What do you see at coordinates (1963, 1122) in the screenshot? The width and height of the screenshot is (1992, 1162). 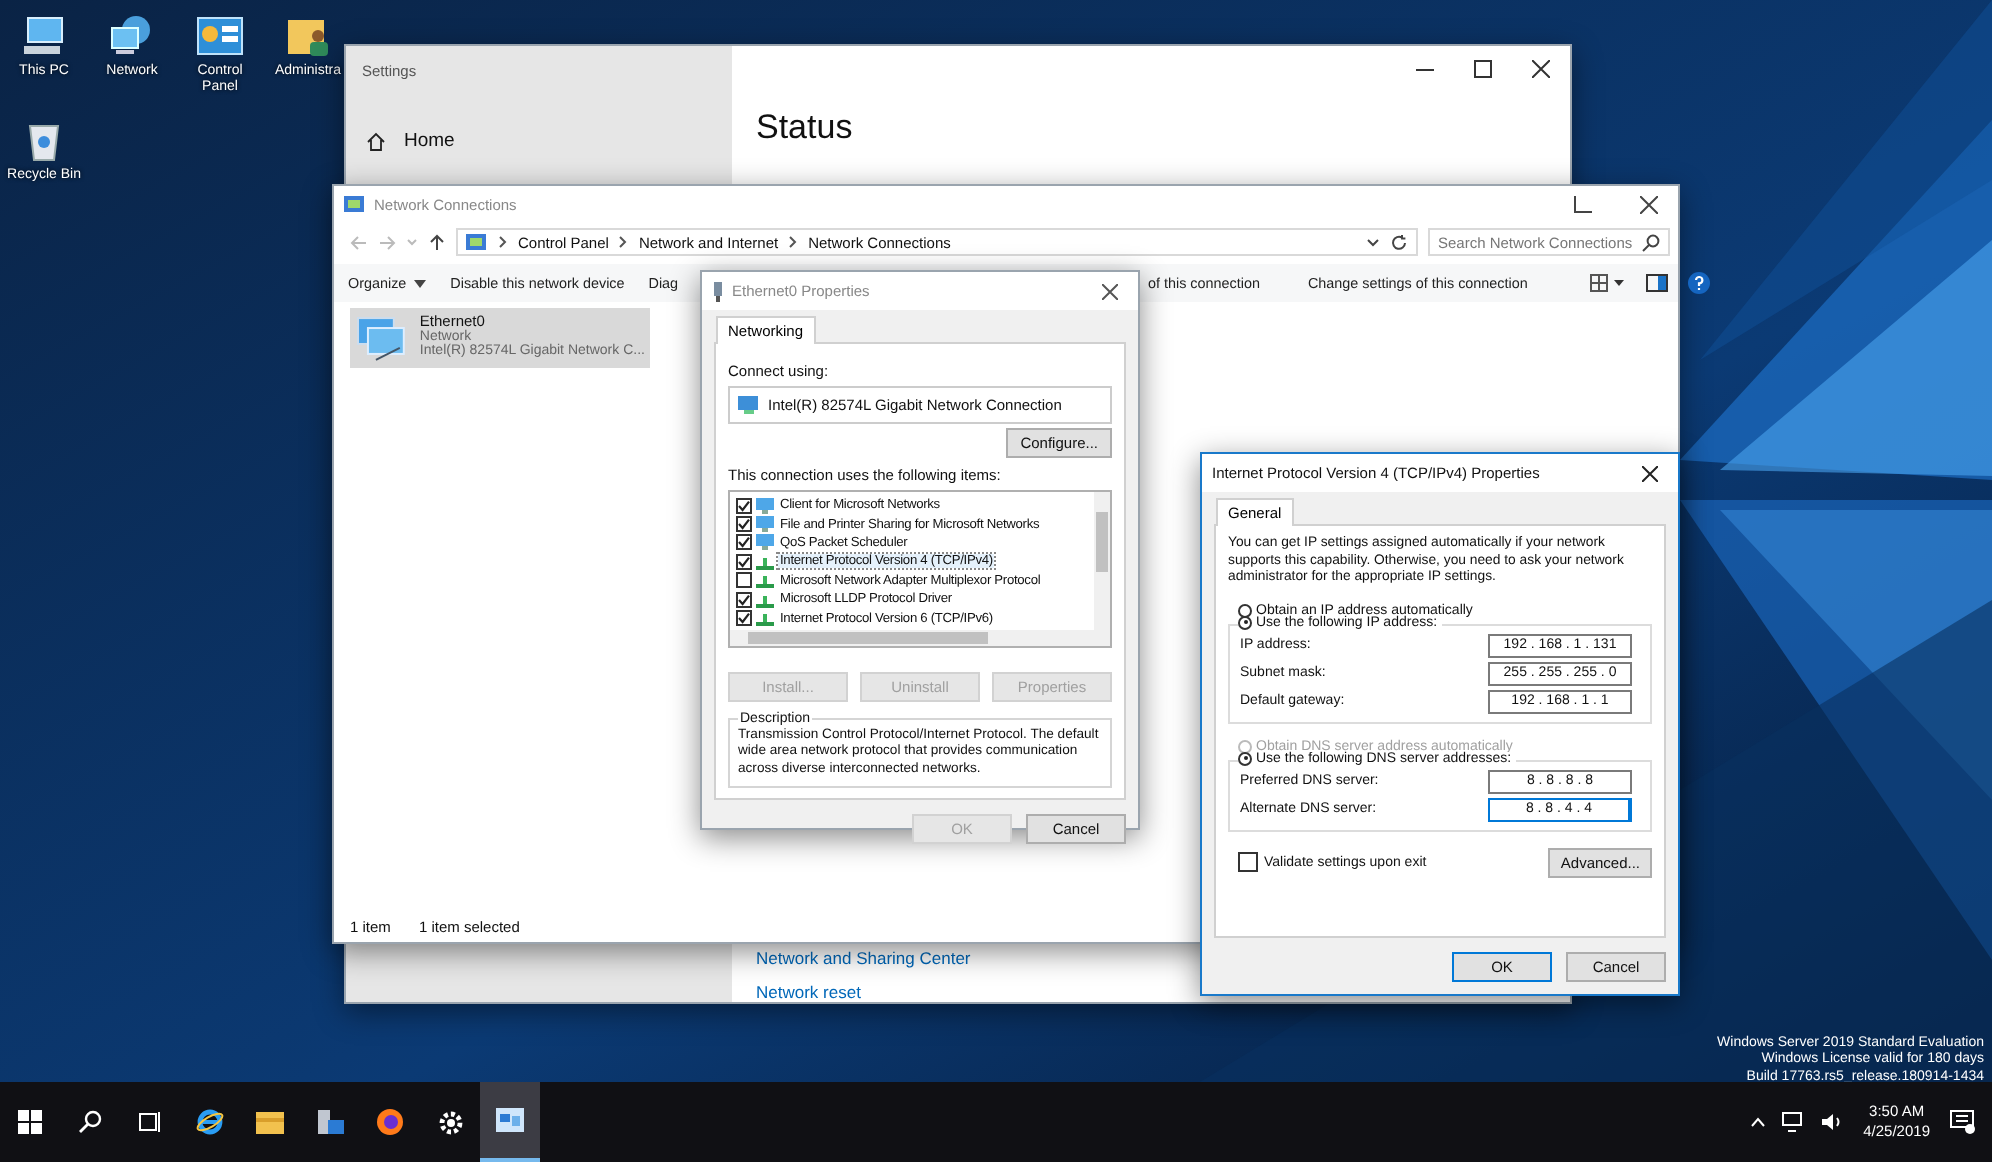 I see `notification-icon` at bounding box center [1963, 1122].